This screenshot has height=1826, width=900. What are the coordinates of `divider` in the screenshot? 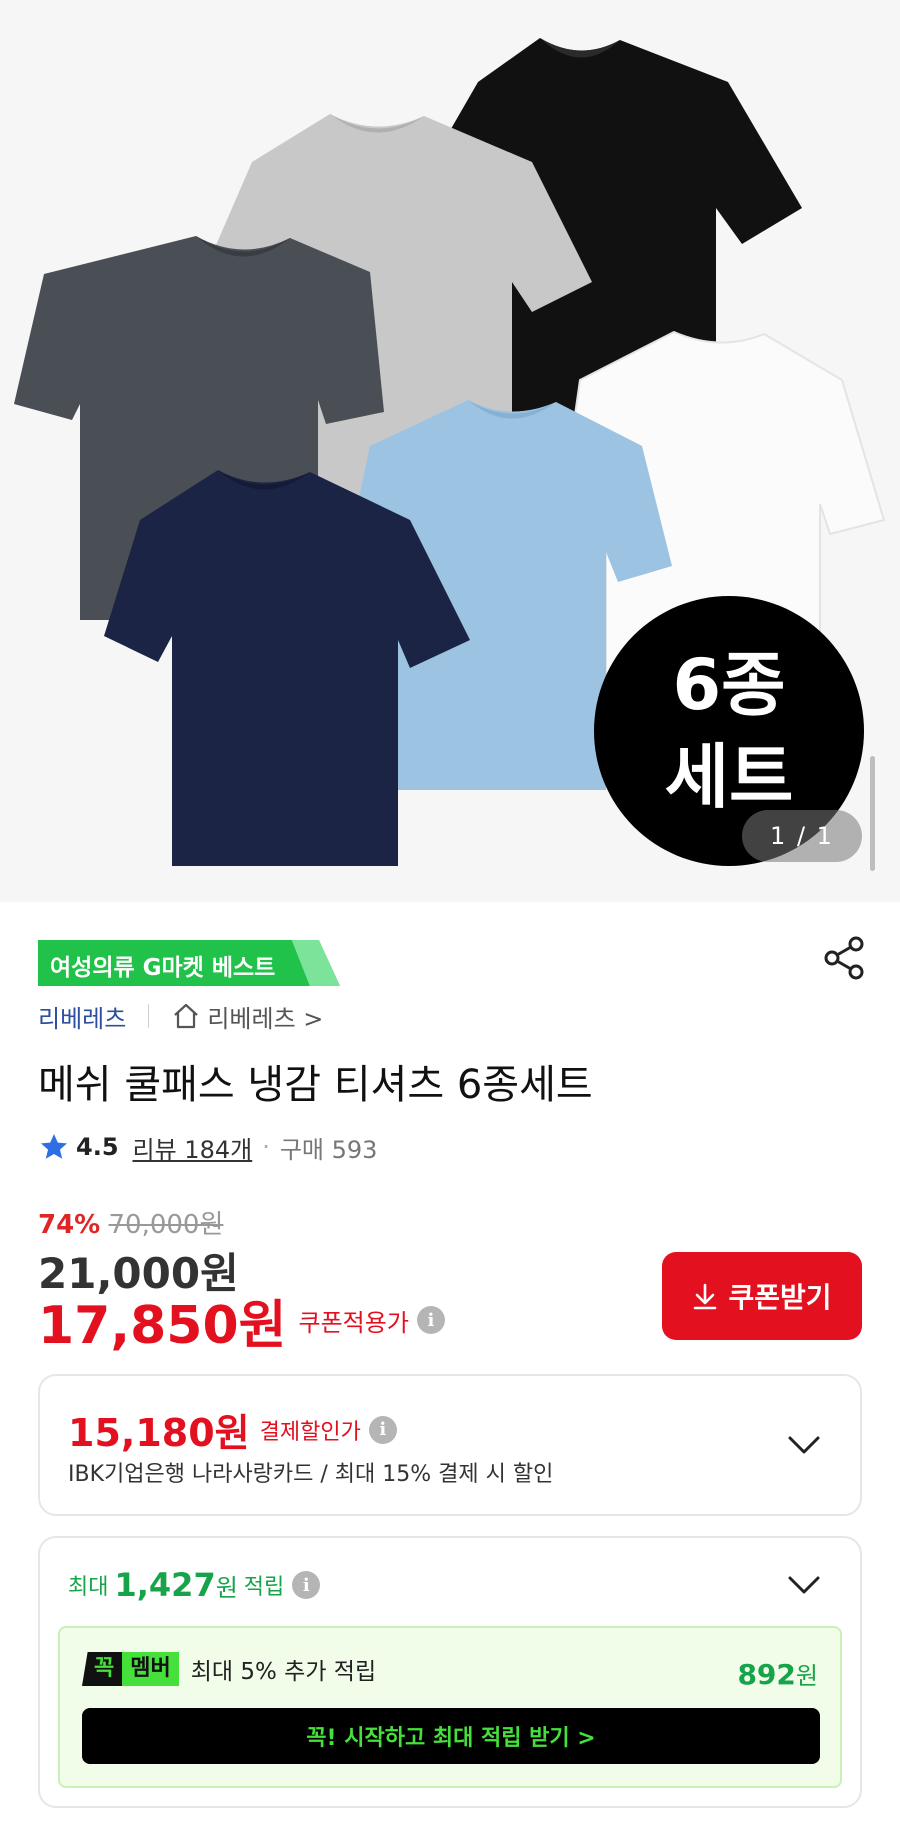 It's located at (149, 1016).